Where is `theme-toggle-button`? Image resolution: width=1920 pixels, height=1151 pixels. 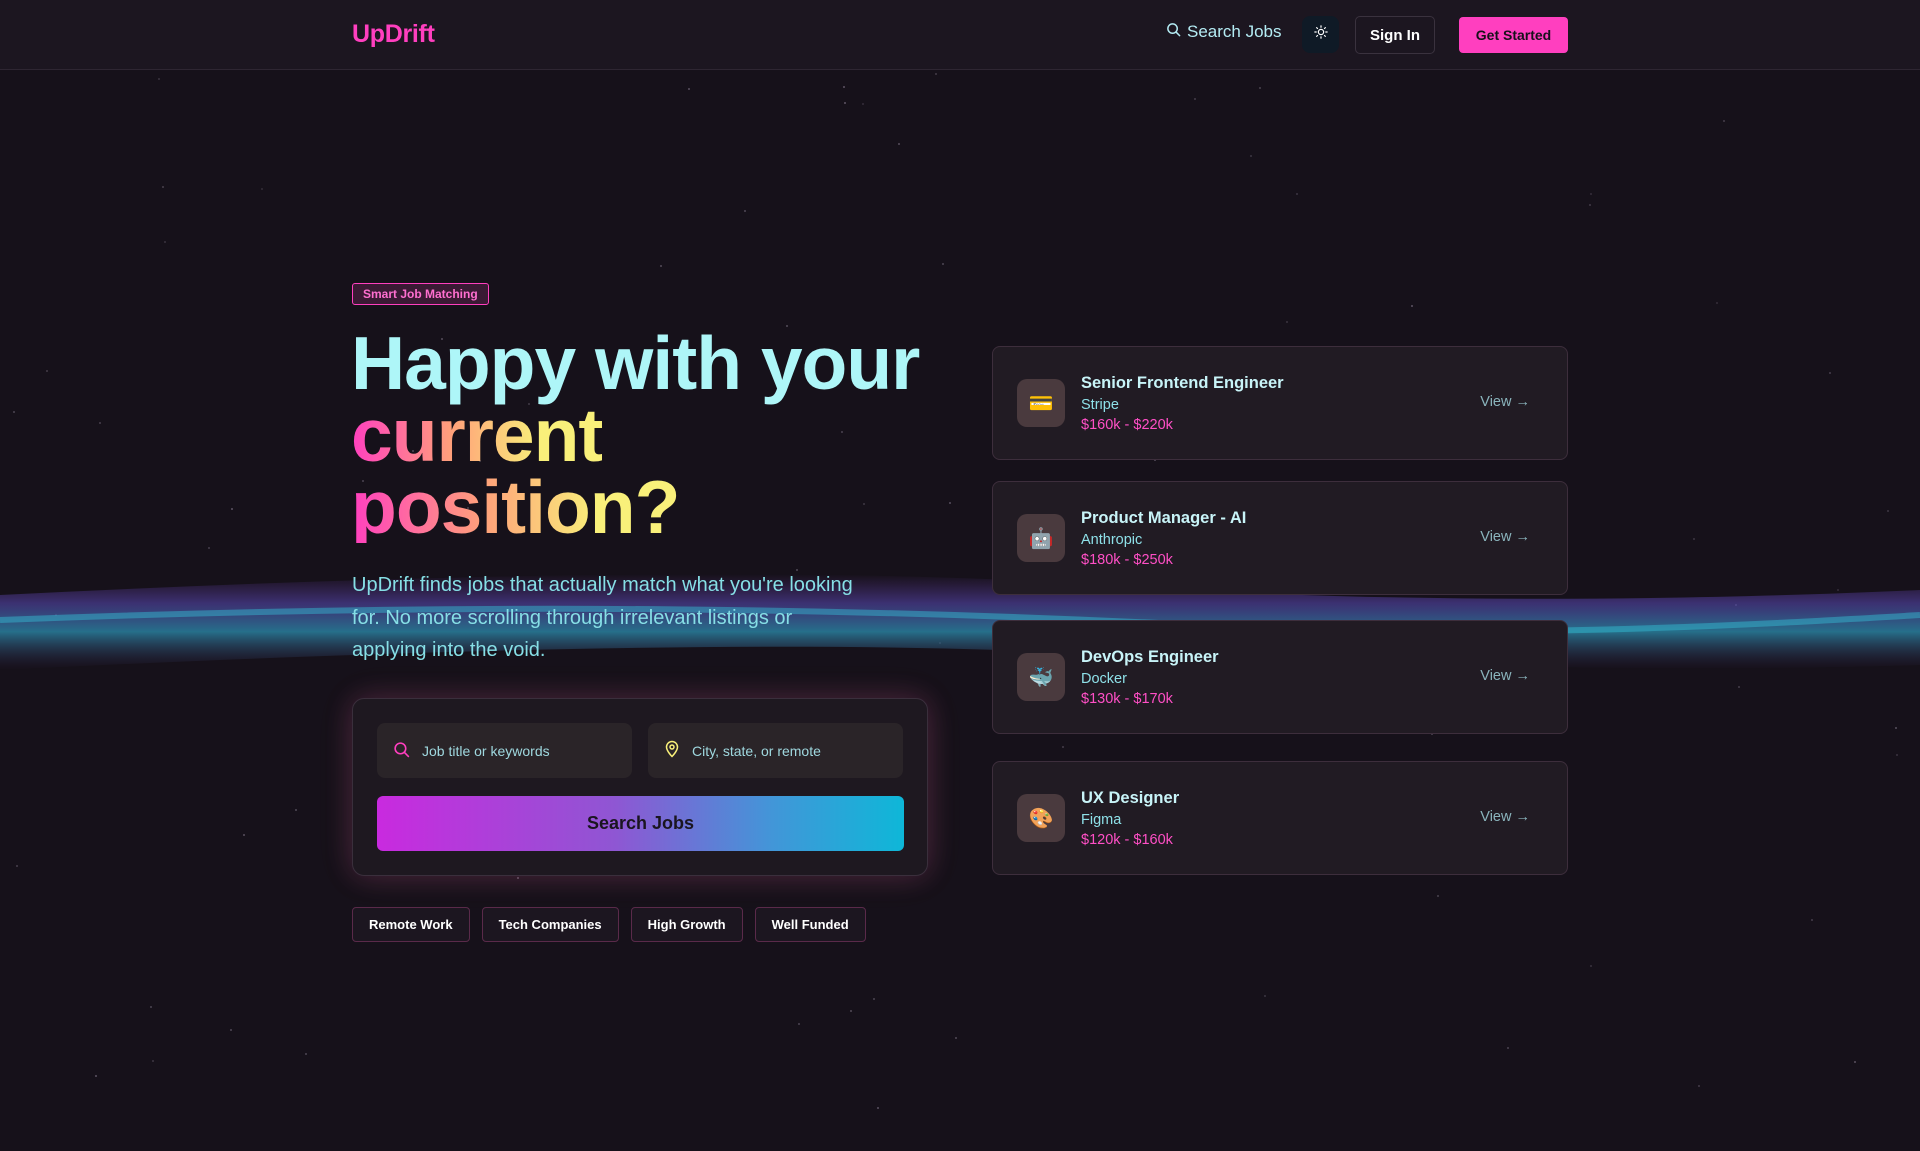 theme-toggle-button is located at coordinates (1320, 34).